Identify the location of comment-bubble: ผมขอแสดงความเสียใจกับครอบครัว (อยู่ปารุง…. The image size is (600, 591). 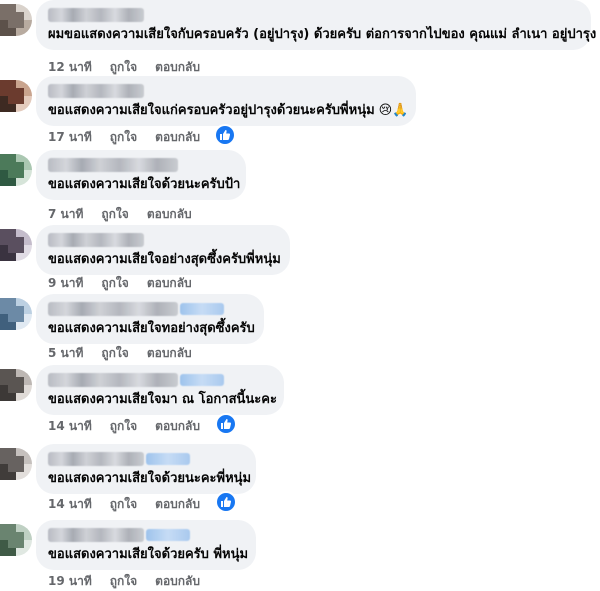
(316, 25).